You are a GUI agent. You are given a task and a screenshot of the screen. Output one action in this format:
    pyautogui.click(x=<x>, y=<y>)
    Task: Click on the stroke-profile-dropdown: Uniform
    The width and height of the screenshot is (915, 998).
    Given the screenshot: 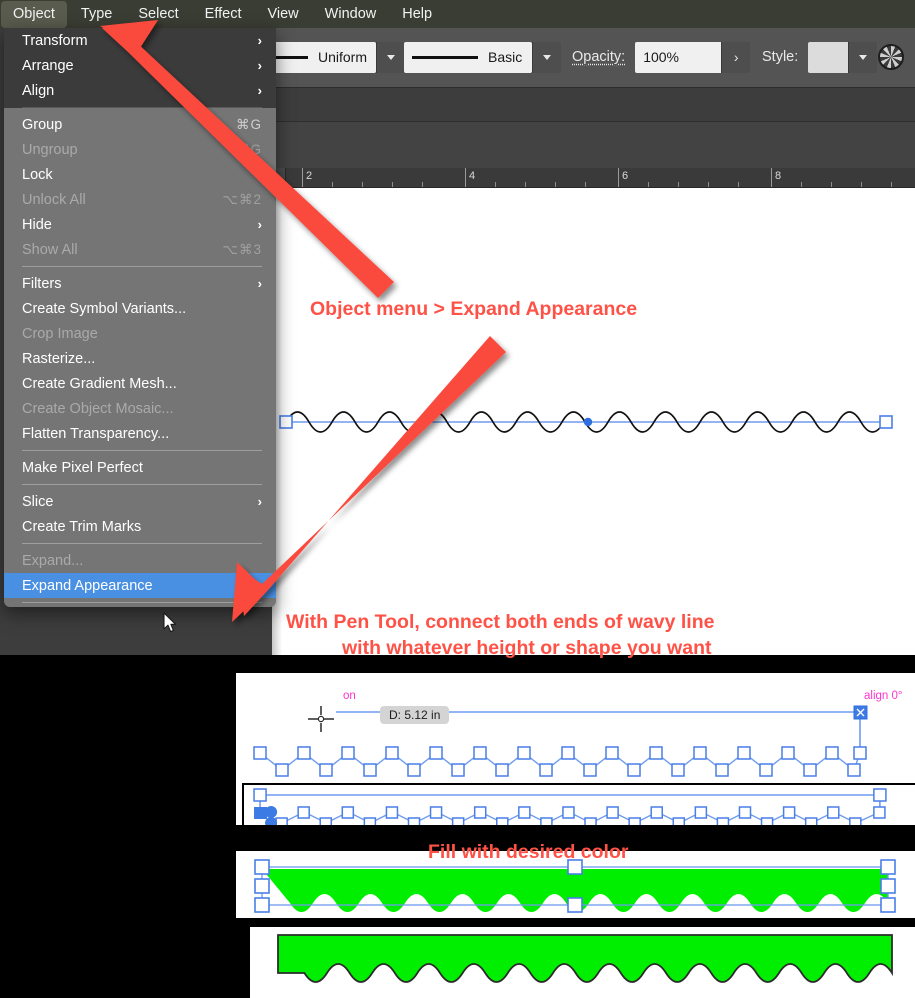 What is the action you would take?
    pyautogui.click(x=319, y=57)
    